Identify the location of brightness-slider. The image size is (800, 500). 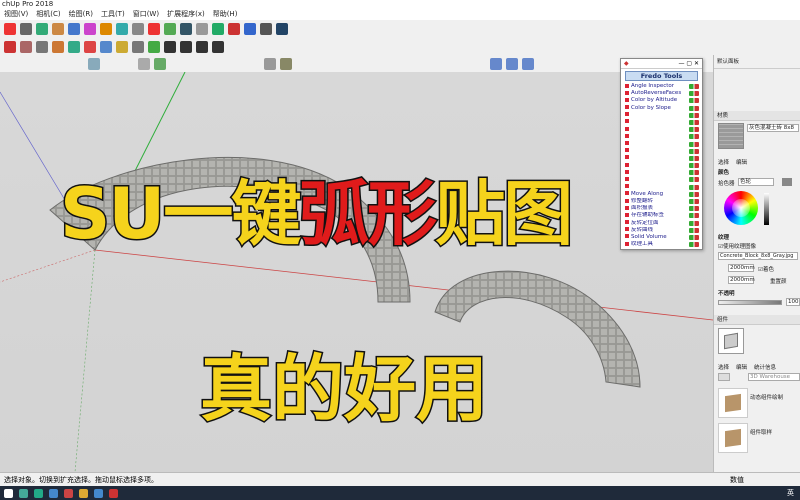
(766, 209).